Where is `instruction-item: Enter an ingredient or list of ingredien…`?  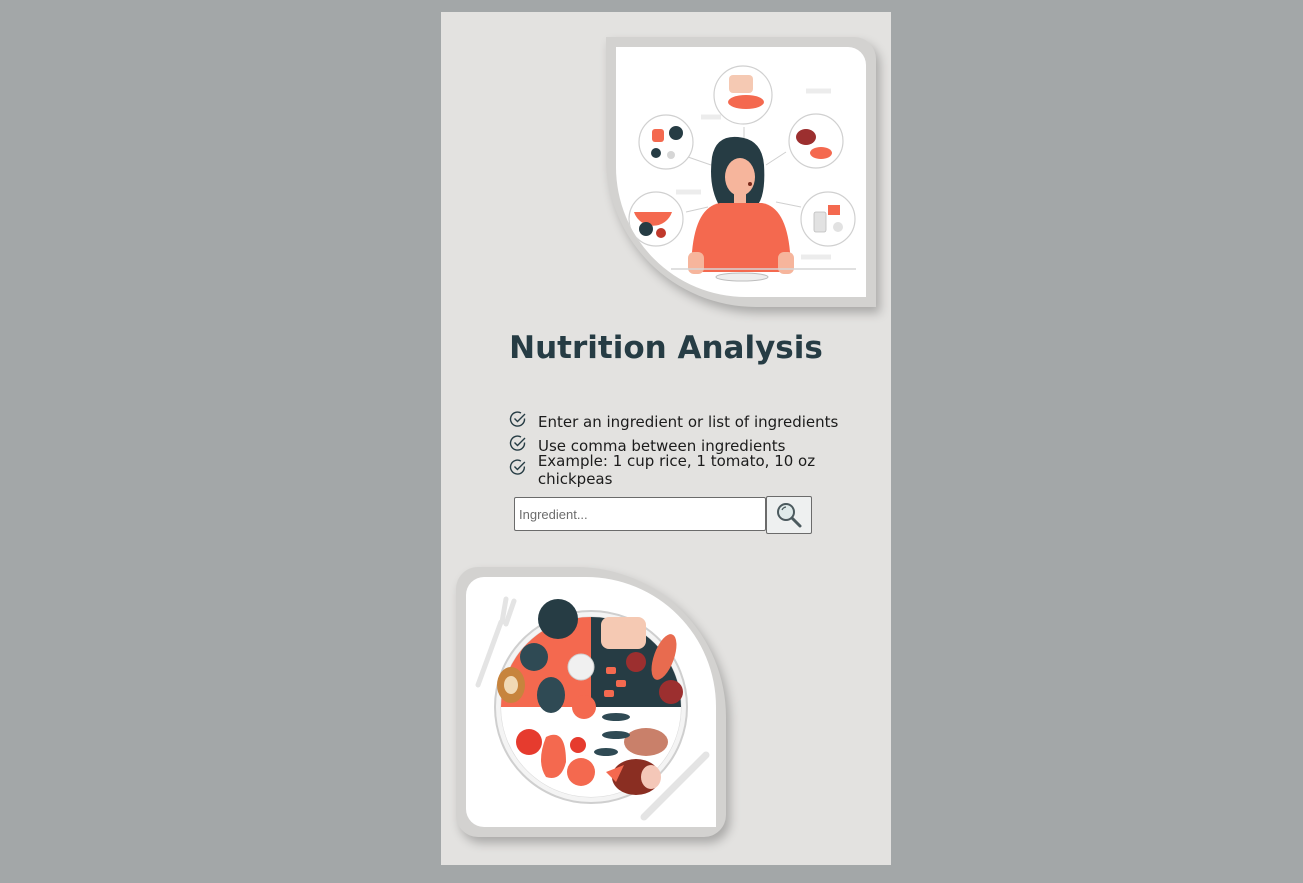 instruction-item: Enter an ingredient or list of ingredien… is located at coordinates (700, 422).